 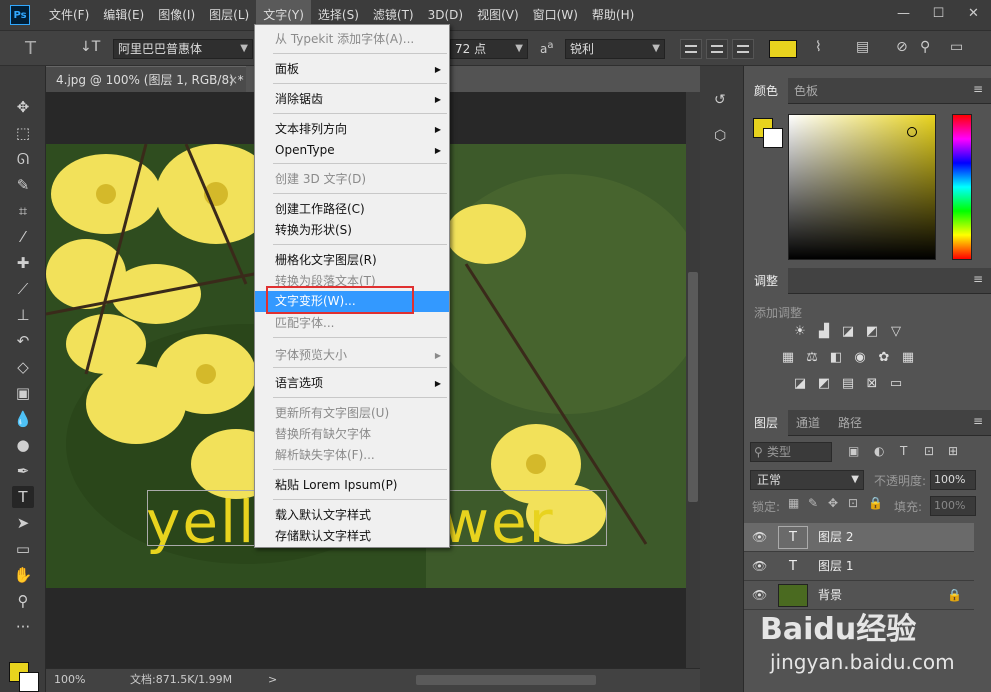 I want to click on filter-pixel-icon: ▣, so click(x=853, y=451).